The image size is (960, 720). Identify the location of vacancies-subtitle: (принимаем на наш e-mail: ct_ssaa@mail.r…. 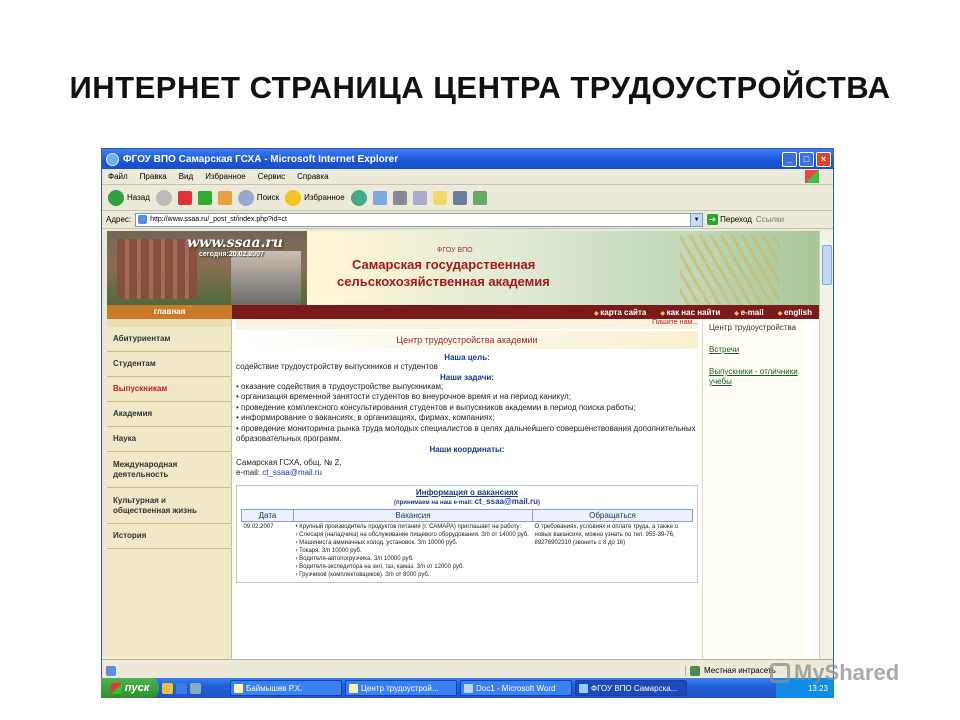
(467, 501).